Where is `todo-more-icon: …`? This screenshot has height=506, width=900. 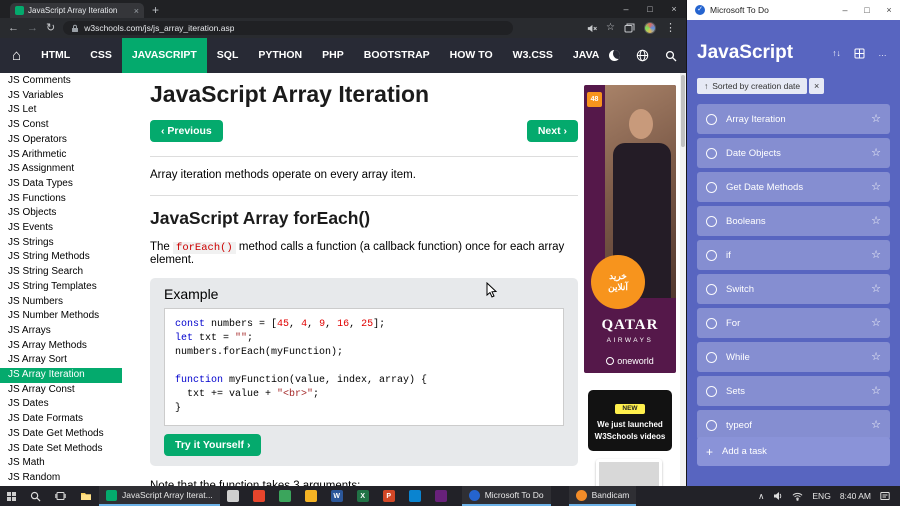
todo-more-icon: … is located at coordinates (882, 53).